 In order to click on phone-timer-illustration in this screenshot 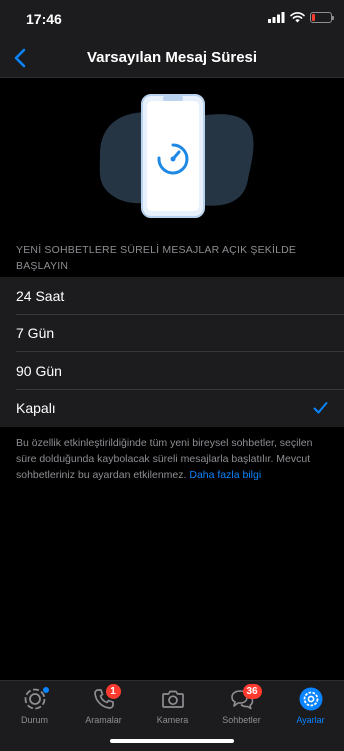, I will do `click(176, 156)`.